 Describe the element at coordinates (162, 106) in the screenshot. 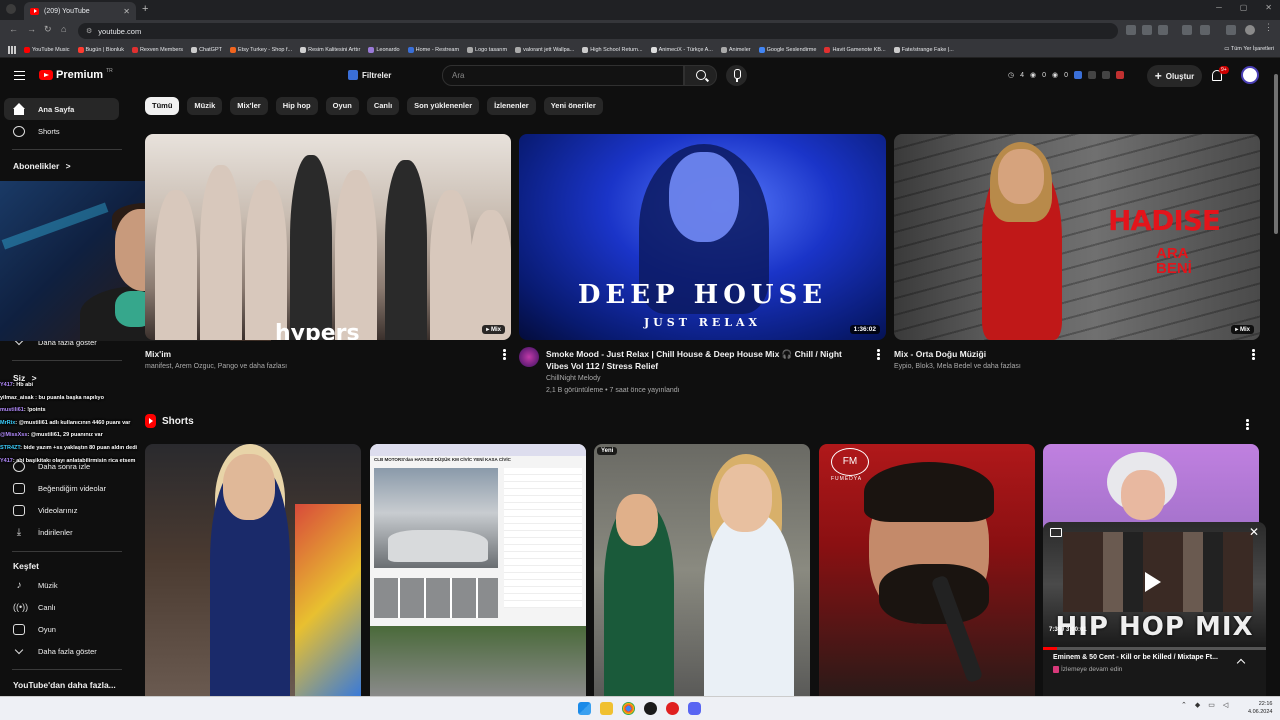

I see `chip-all: Tümü` at that location.